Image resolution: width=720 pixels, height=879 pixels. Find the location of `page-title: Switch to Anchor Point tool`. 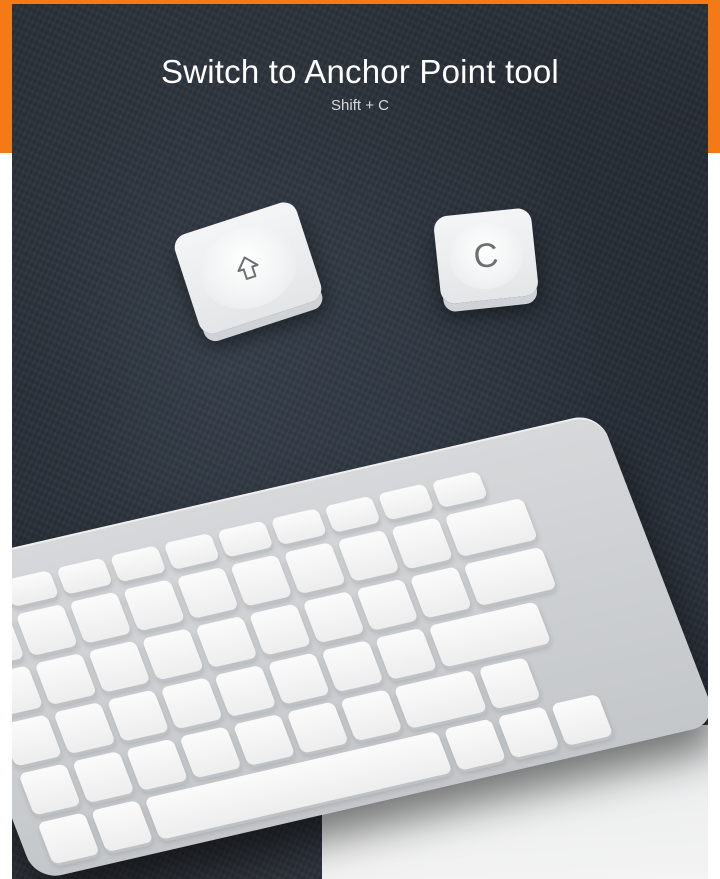

page-title: Switch to Anchor Point tool is located at coordinates (360, 71).